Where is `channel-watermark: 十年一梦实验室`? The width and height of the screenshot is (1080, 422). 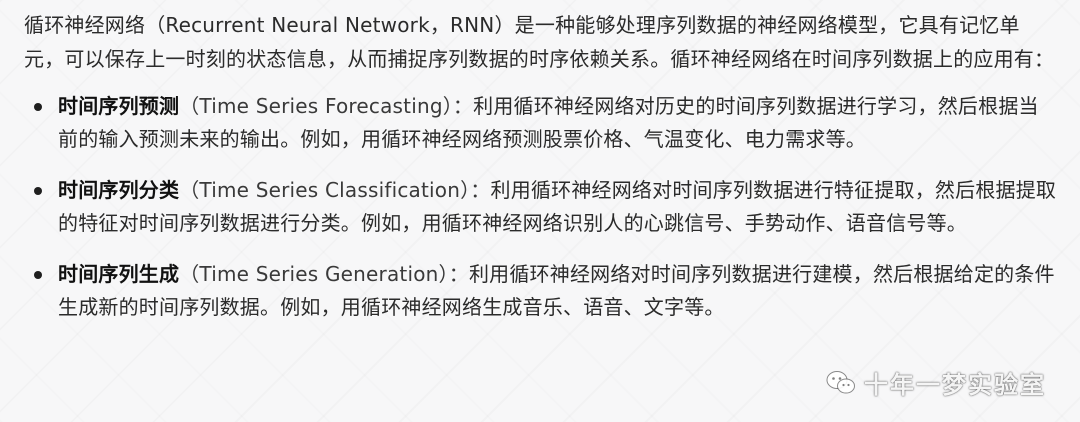
channel-watermark: 十年一梦实验室 is located at coordinates (936, 382).